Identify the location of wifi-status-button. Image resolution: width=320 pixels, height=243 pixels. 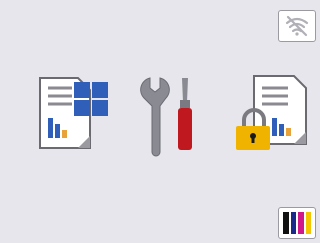
(297, 26).